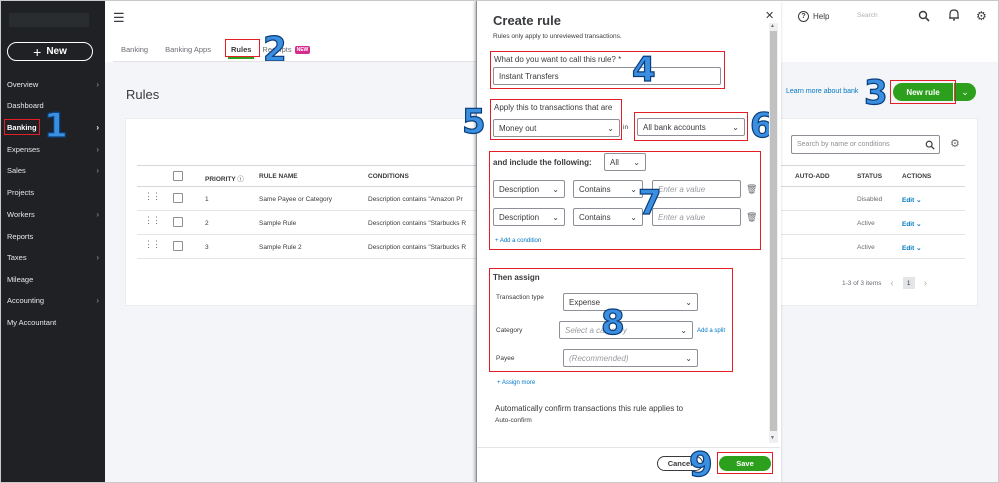 This screenshot has height=483, width=999. I want to click on header-auto-add: AUTO-ADD, so click(812, 176).